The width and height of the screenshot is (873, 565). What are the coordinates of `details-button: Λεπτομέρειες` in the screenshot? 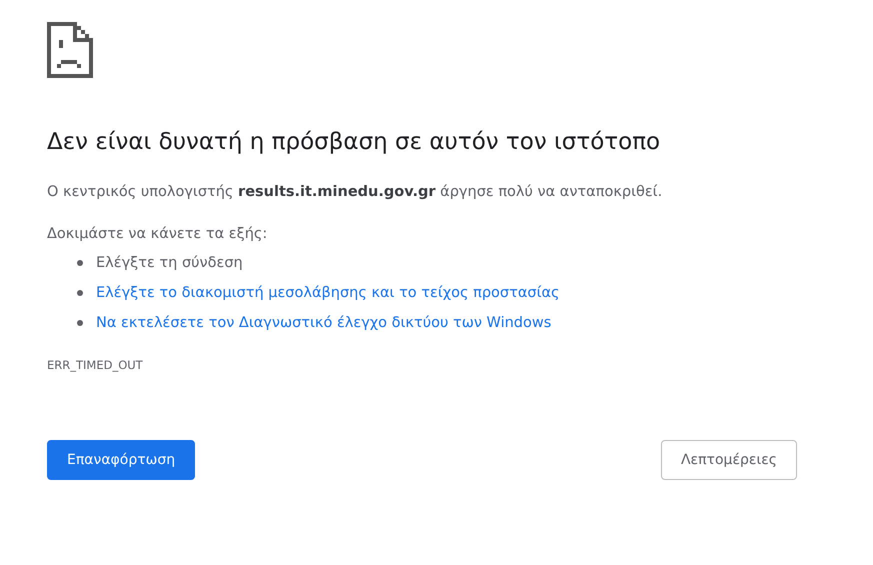 It's located at (728, 460).